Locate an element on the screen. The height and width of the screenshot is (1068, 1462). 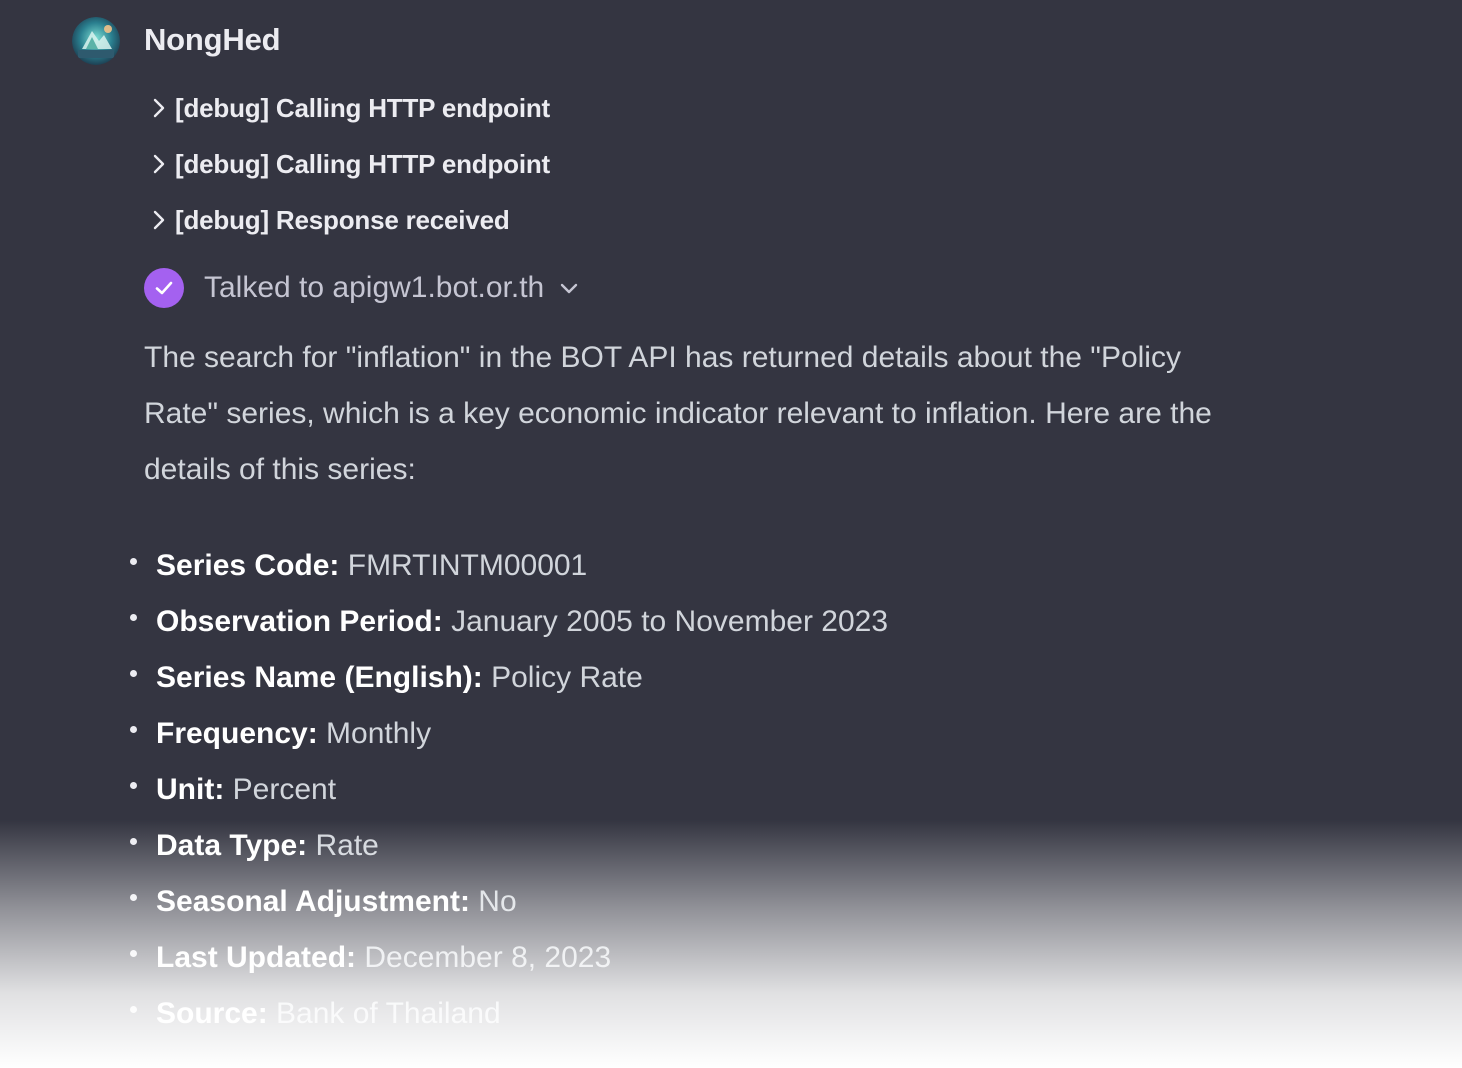
detail-value: FMRTINTM00001 is located at coordinates (463, 565).